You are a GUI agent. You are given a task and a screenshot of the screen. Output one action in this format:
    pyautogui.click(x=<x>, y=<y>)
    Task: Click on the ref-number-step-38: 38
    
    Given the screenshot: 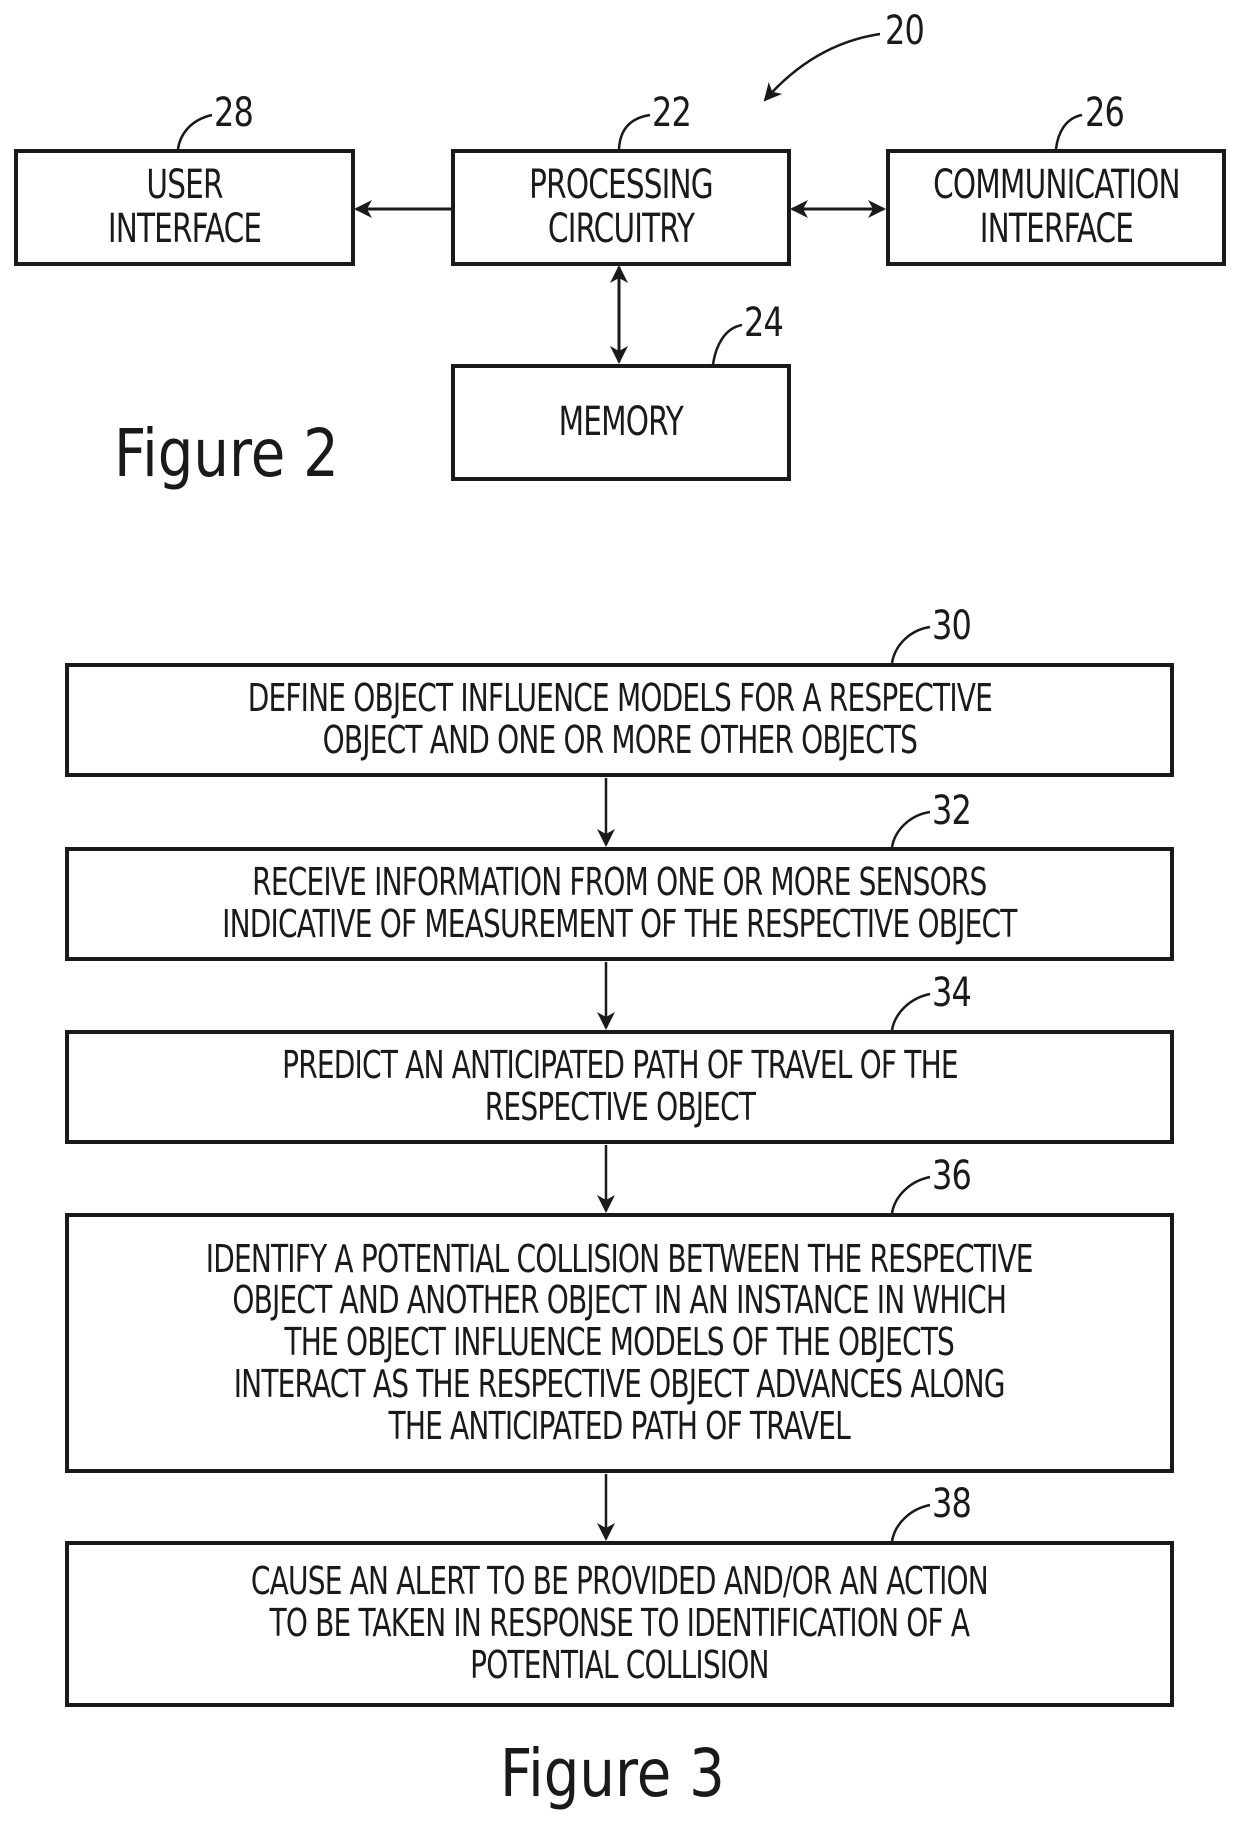 What is the action you would take?
    pyautogui.click(x=952, y=1504)
    